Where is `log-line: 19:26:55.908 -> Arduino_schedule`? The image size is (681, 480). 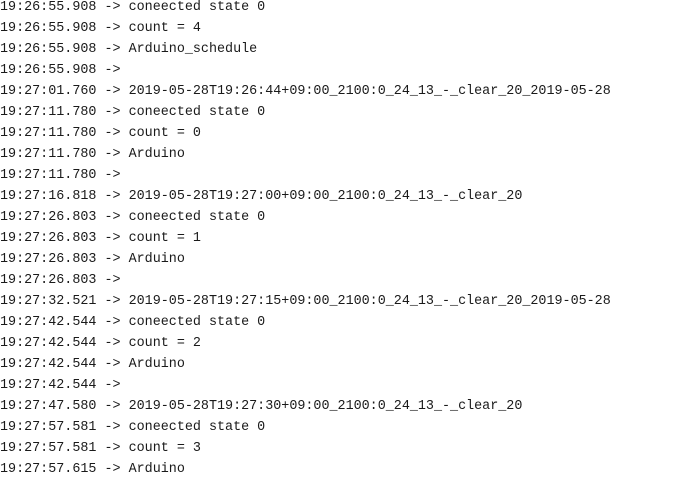 log-line: 19:26:55.908 -> Arduino_schedule is located at coordinates (340, 49).